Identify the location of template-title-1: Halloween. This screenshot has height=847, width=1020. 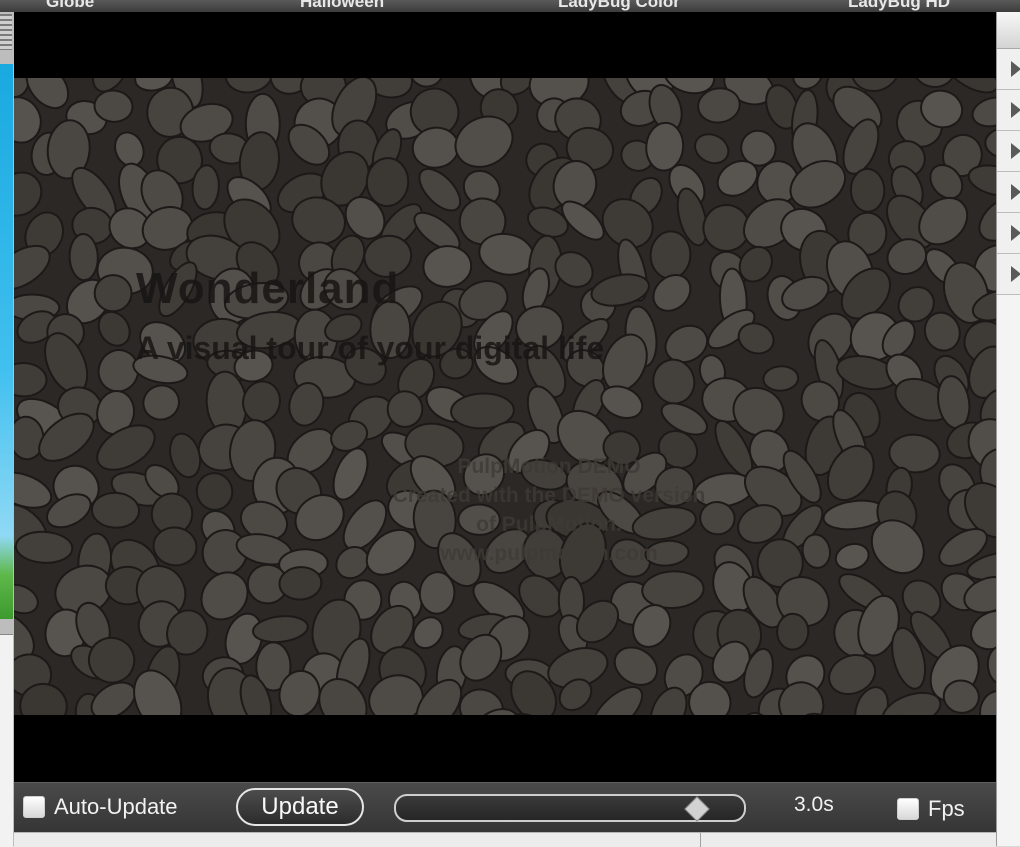
(342, 6).